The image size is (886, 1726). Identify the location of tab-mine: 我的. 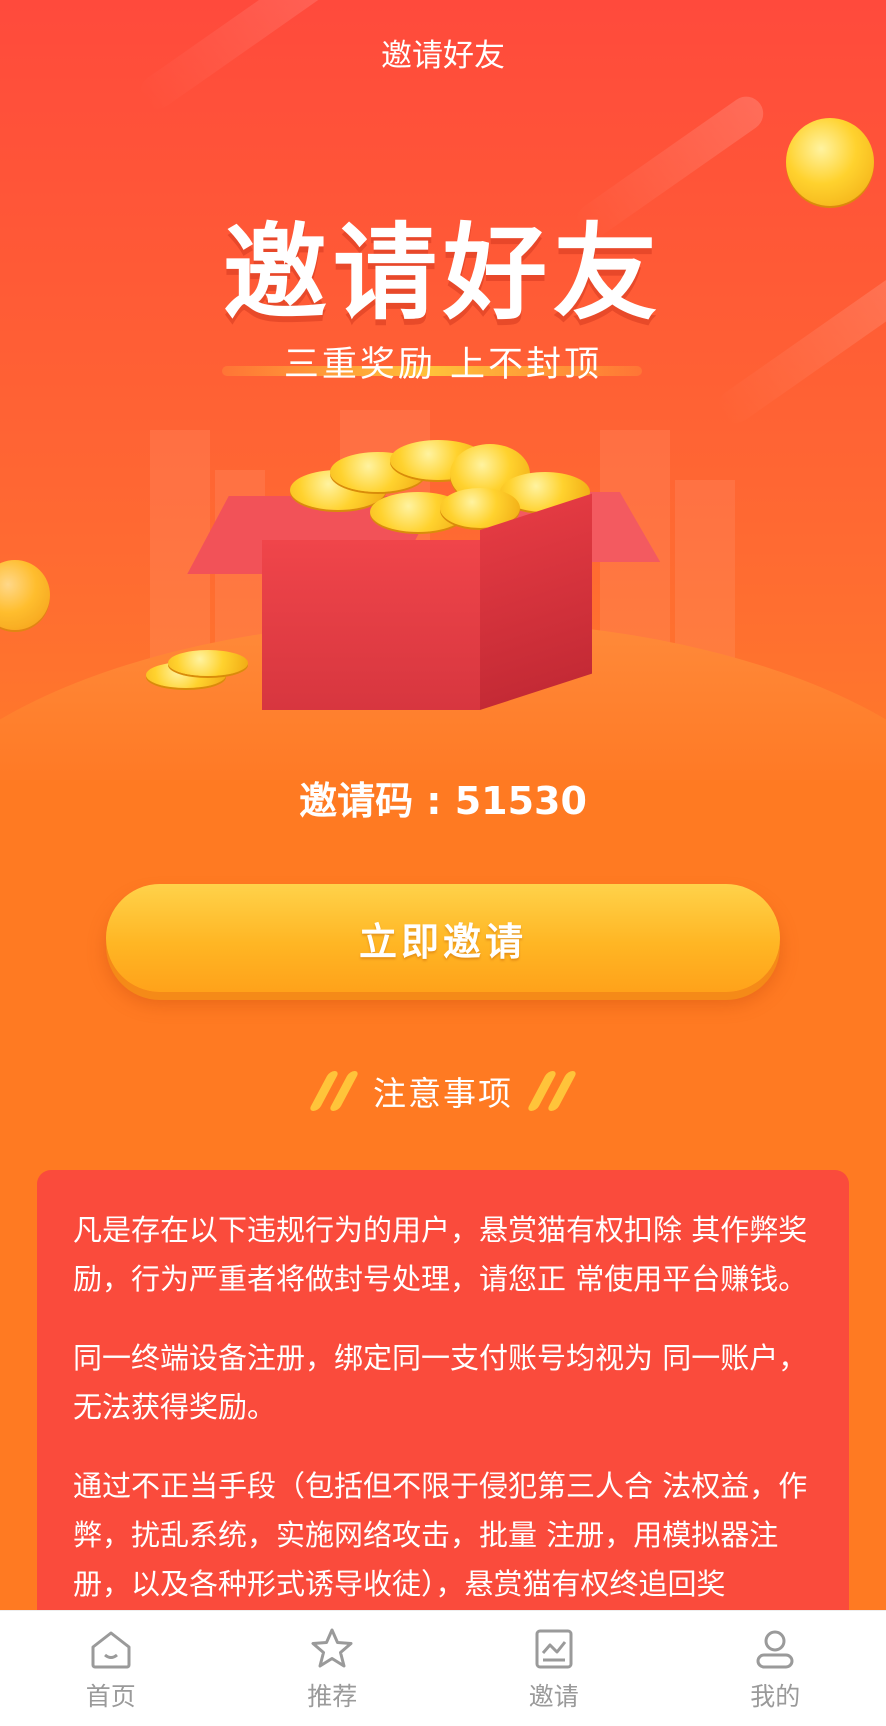
(775, 1668).